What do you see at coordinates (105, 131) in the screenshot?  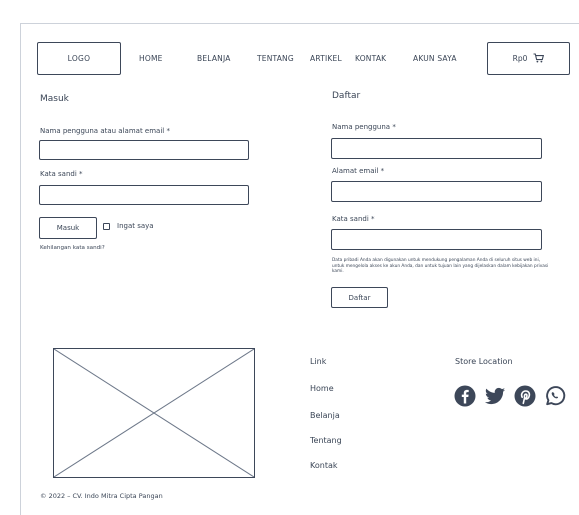 I see `login-username-label: Nama pengguna atau alamat email *` at bounding box center [105, 131].